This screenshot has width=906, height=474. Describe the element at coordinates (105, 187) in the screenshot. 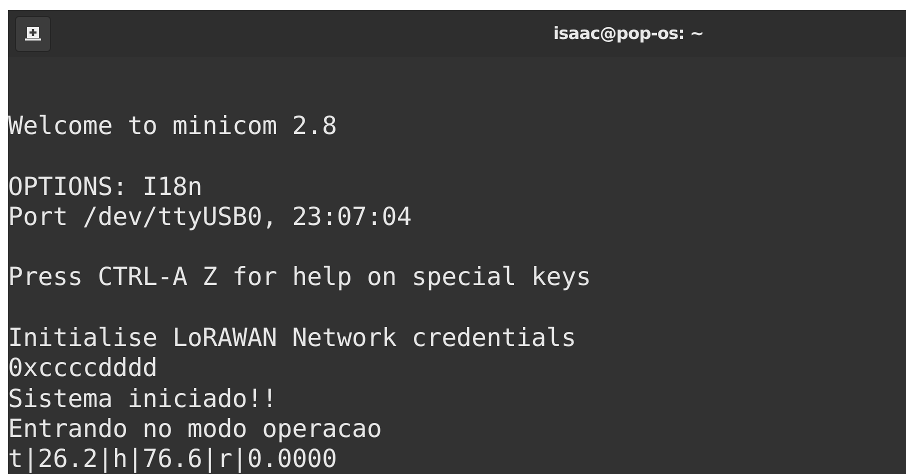

I see `terminal-line: OPTIONS: I18n` at that location.